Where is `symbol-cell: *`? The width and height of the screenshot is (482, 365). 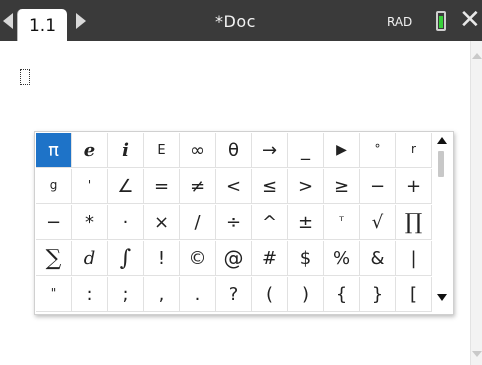
symbol-cell: * is located at coordinates (90, 222).